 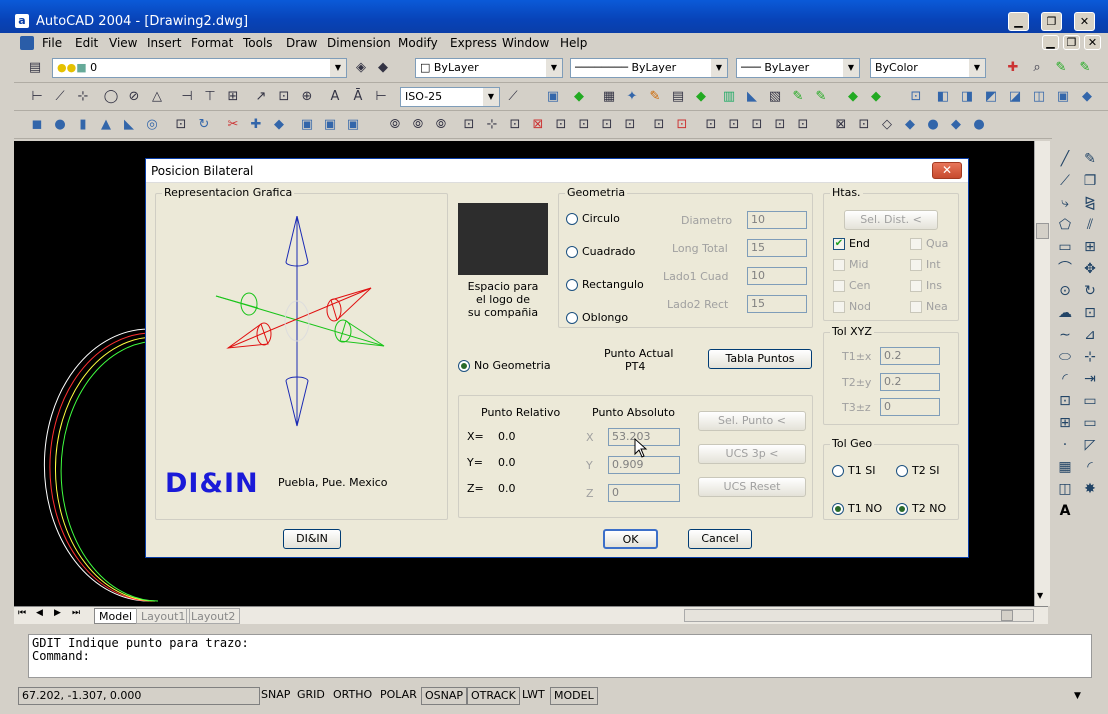 I want to click on check-end: ✔, so click(x=839, y=244).